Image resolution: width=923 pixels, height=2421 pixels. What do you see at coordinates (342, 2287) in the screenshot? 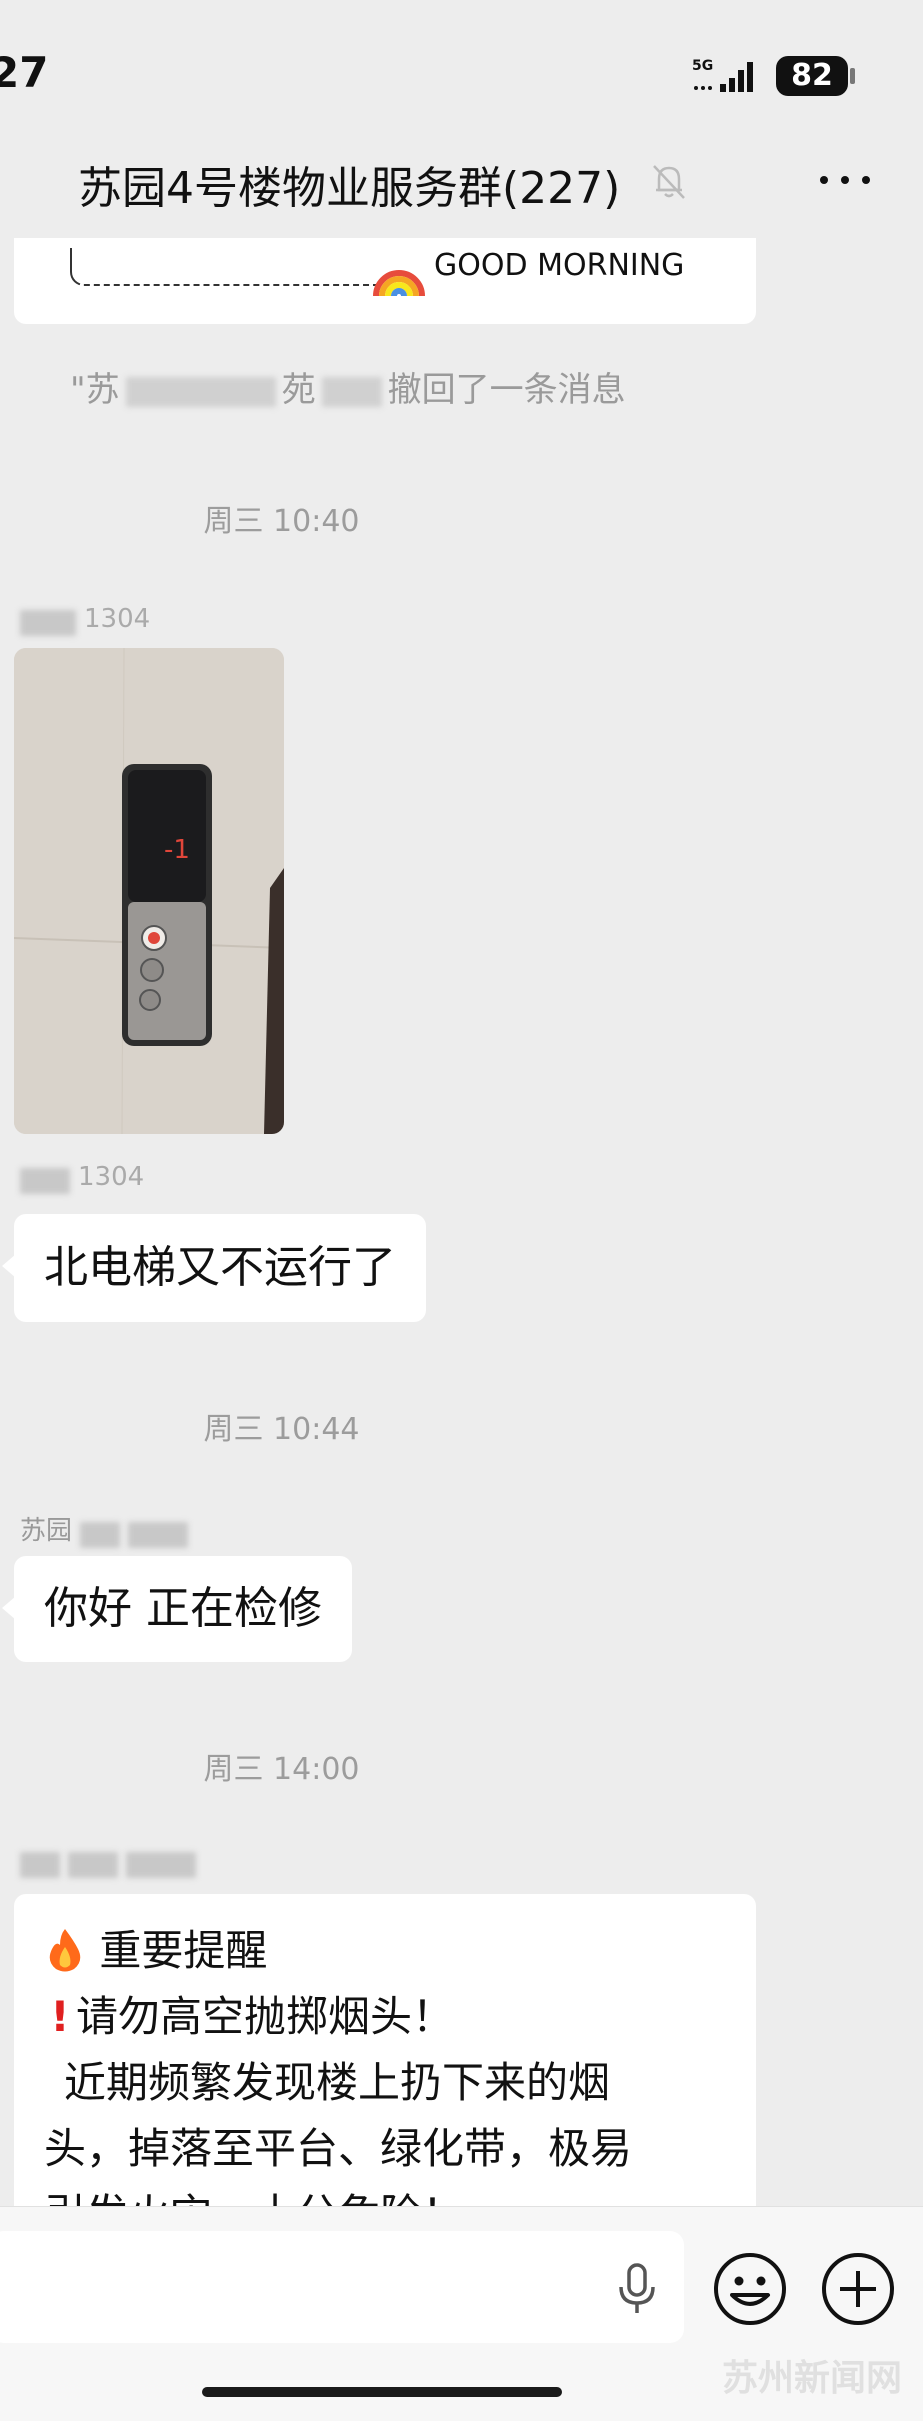
I see `message-input` at bounding box center [342, 2287].